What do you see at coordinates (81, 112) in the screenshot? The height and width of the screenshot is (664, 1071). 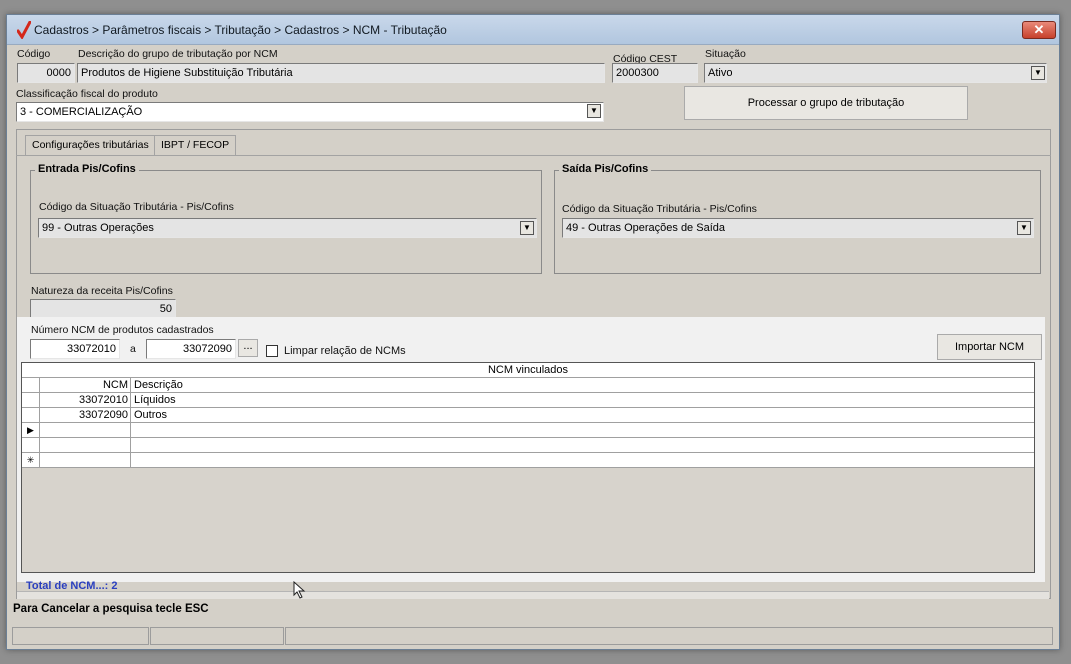 I see `classificacao-value: 3 - COMERCIALIZAÇÃO` at bounding box center [81, 112].